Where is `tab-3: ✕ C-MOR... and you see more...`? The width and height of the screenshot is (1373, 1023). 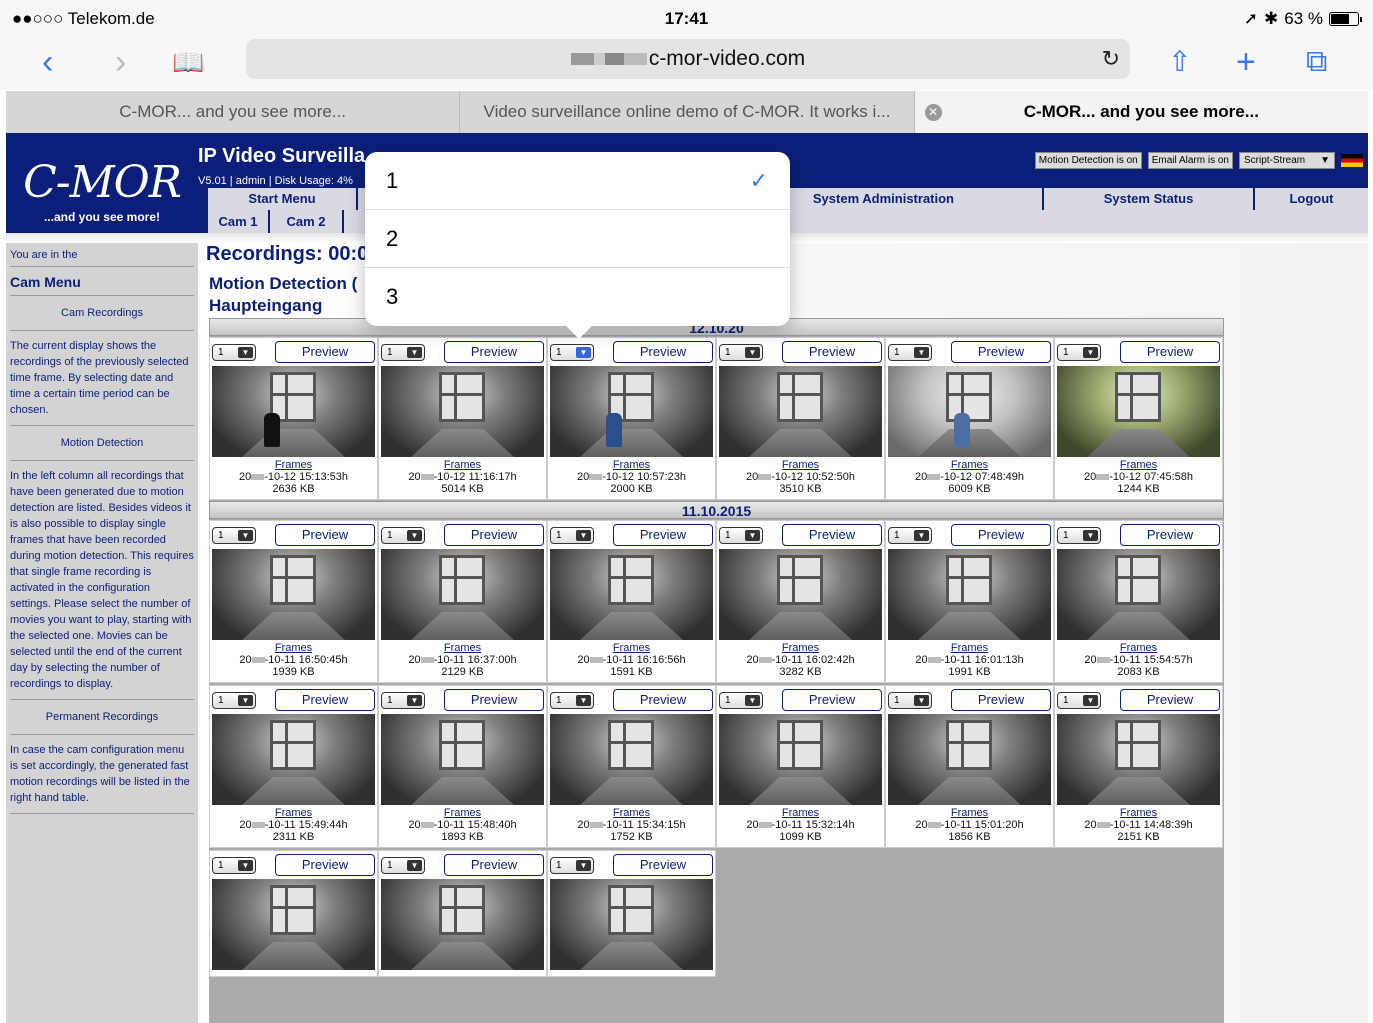 tab-3: ✕ C-MOR... and you see more... is located at coordinates (1141, 112).